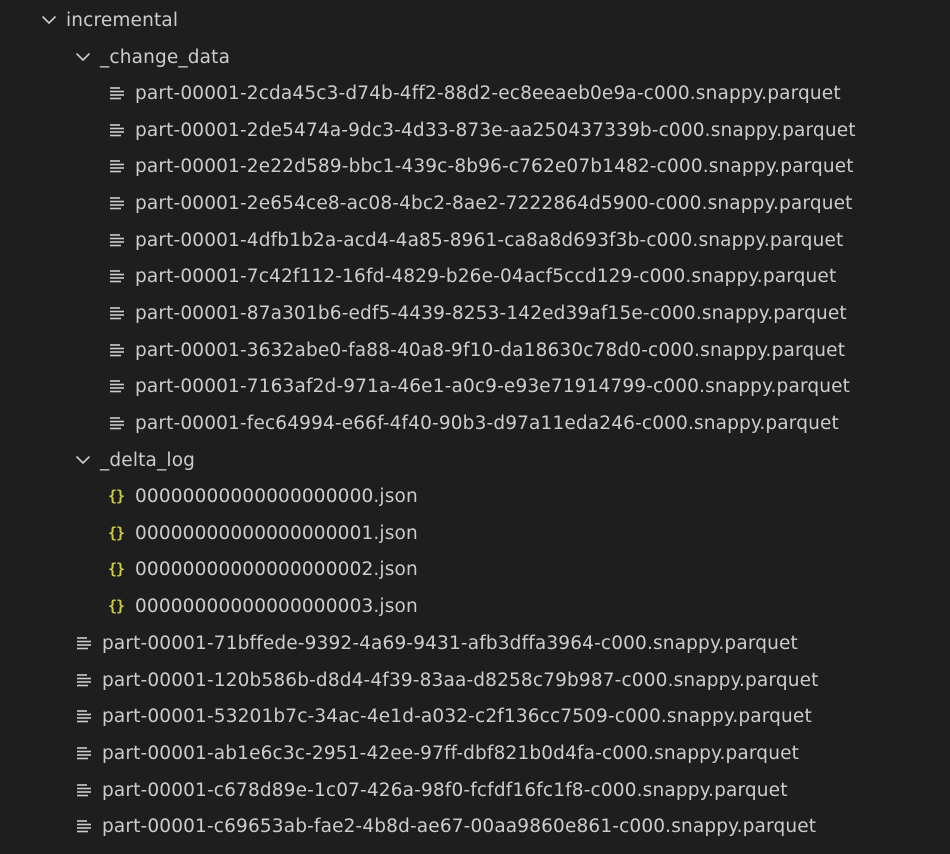 The width and height of the screenshot is (950, 854). I want to click on folder-incremental: incremental, so click(109, 20).